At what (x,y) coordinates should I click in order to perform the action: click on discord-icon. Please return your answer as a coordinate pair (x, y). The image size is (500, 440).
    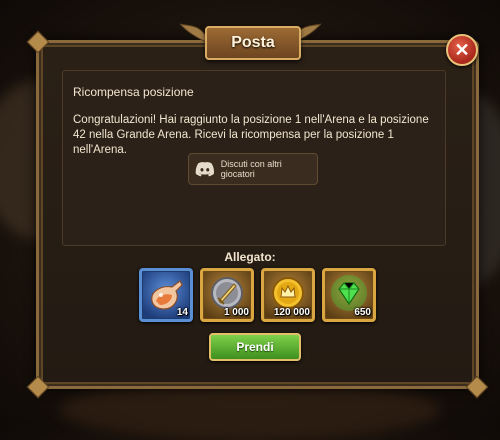
    Looking at the image, I should click on (205, 169).